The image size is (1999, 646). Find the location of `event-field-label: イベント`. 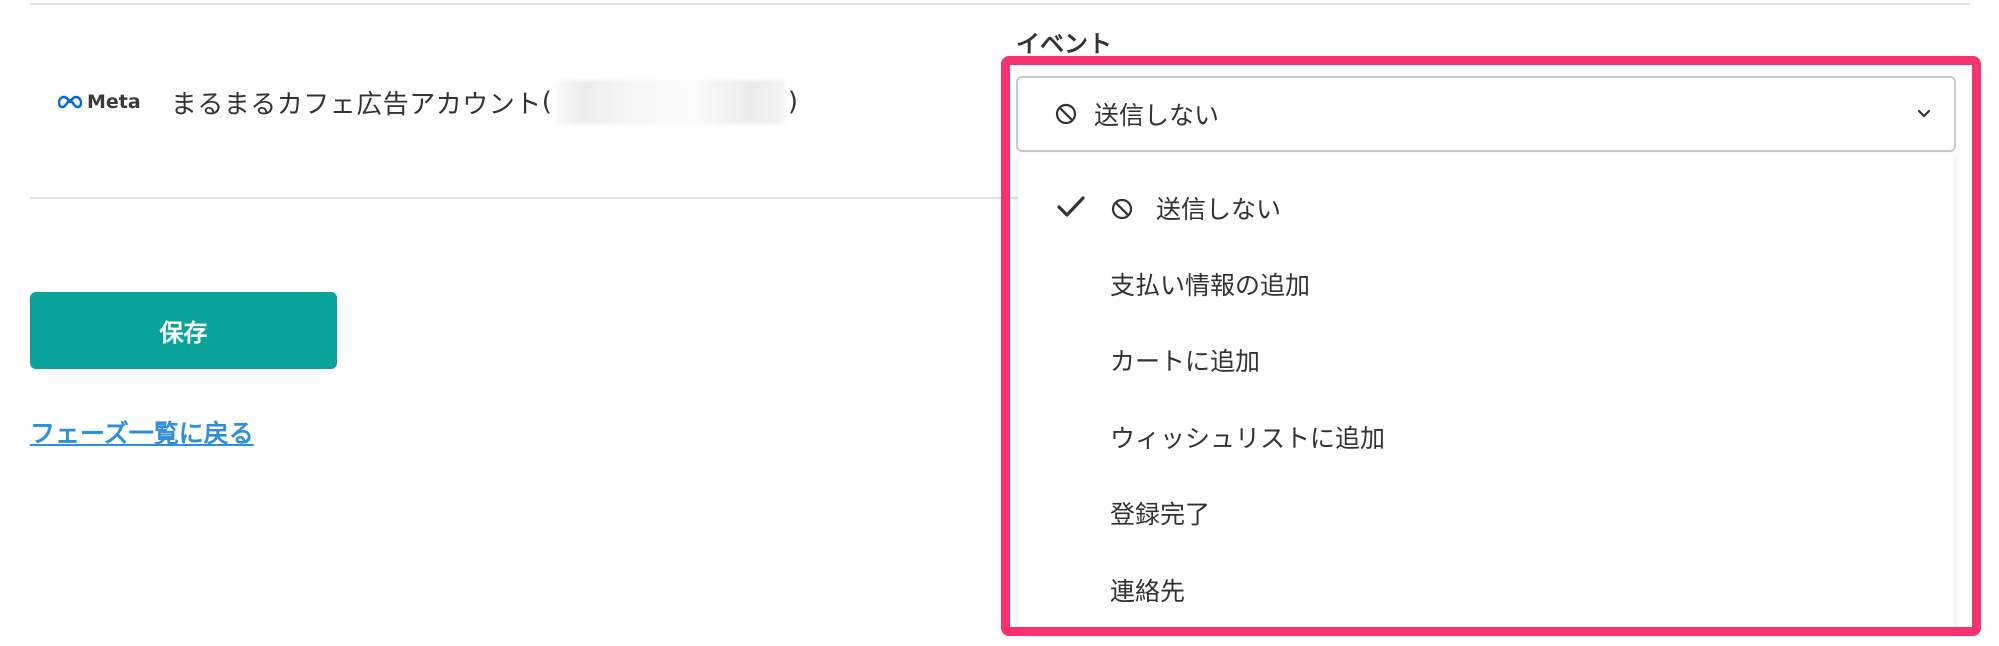

event-field-label: イベント is located at coordinates (1064, 44).